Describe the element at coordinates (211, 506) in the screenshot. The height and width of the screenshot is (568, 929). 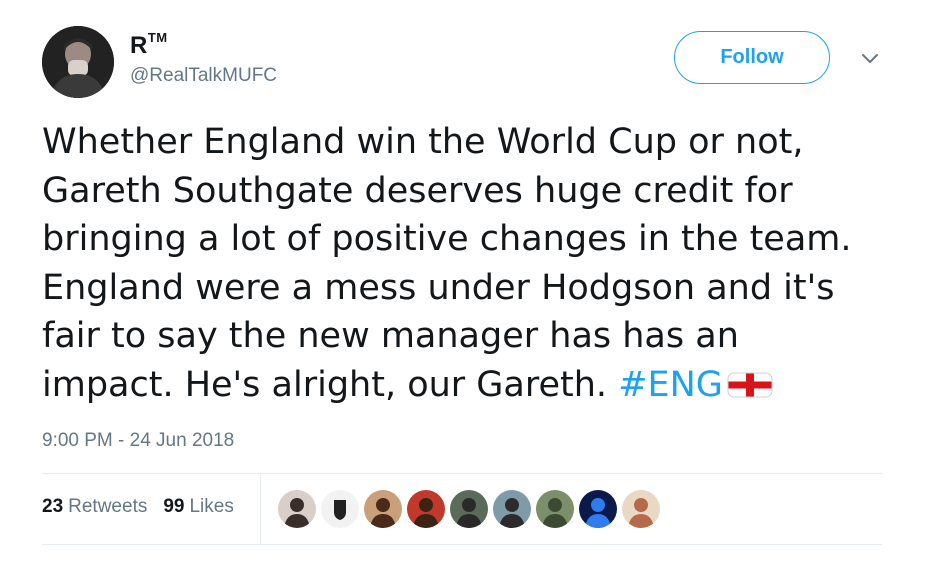
I see `likes-label: Likes` at that location.